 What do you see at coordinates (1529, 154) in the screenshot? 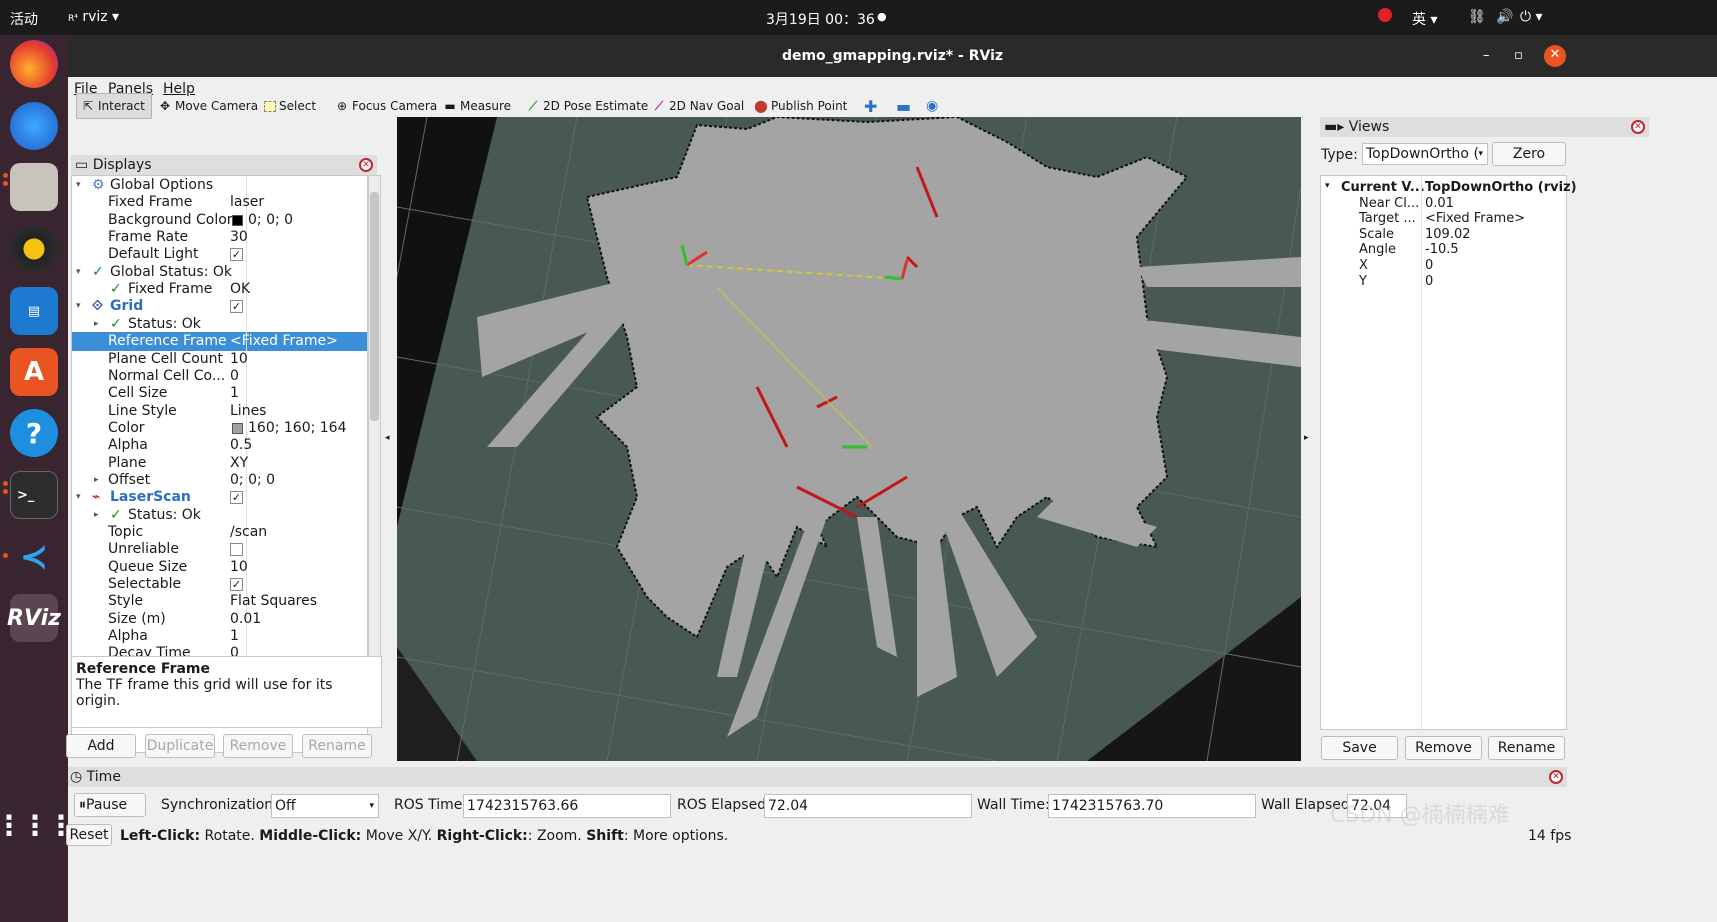
I see `zero-button: Zero` at bounding box center [1529, 154].